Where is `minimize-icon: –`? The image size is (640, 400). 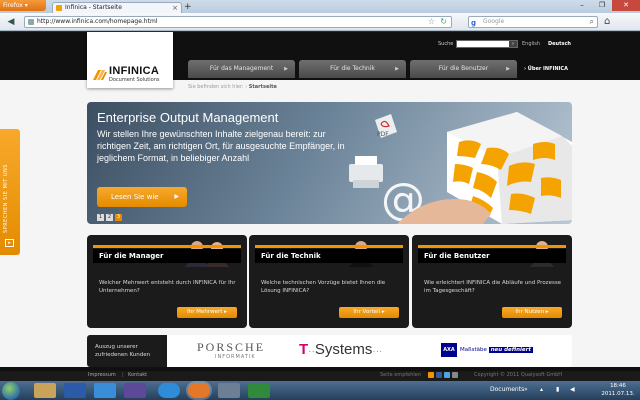 minimize-icon: – is located at coordinates (582, 5).